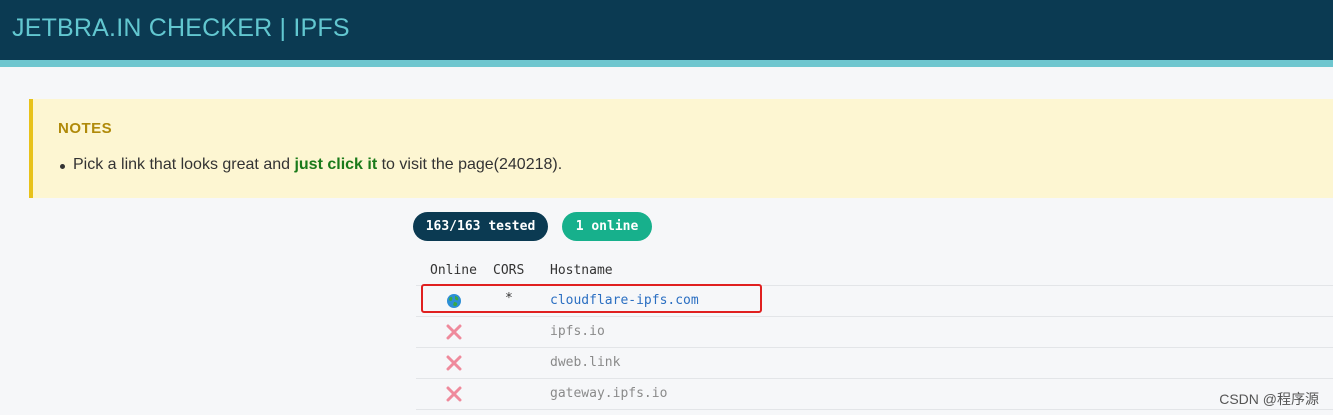 Image resolution: width=1333 pixels, height=415 pixels. Describe the element at coordinates (581, 270) in the screenshot. I see `column-header-hostname: Hostname` at that location.